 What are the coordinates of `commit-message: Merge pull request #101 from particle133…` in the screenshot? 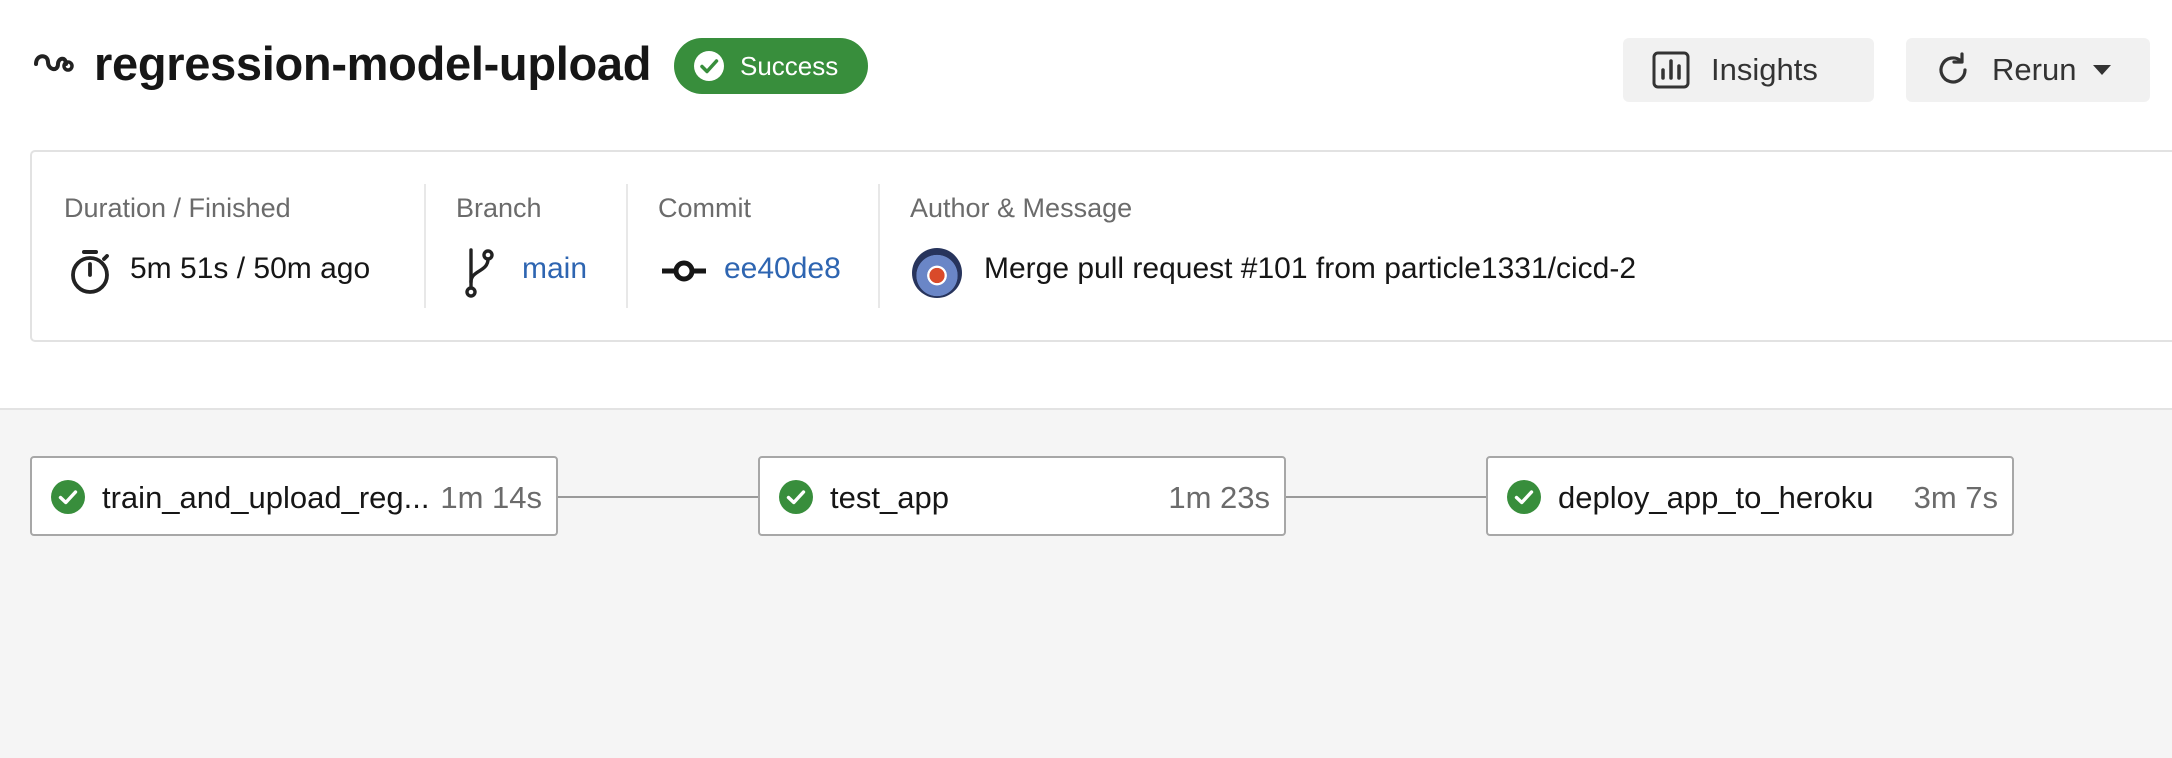 It's located at (1310, 268).